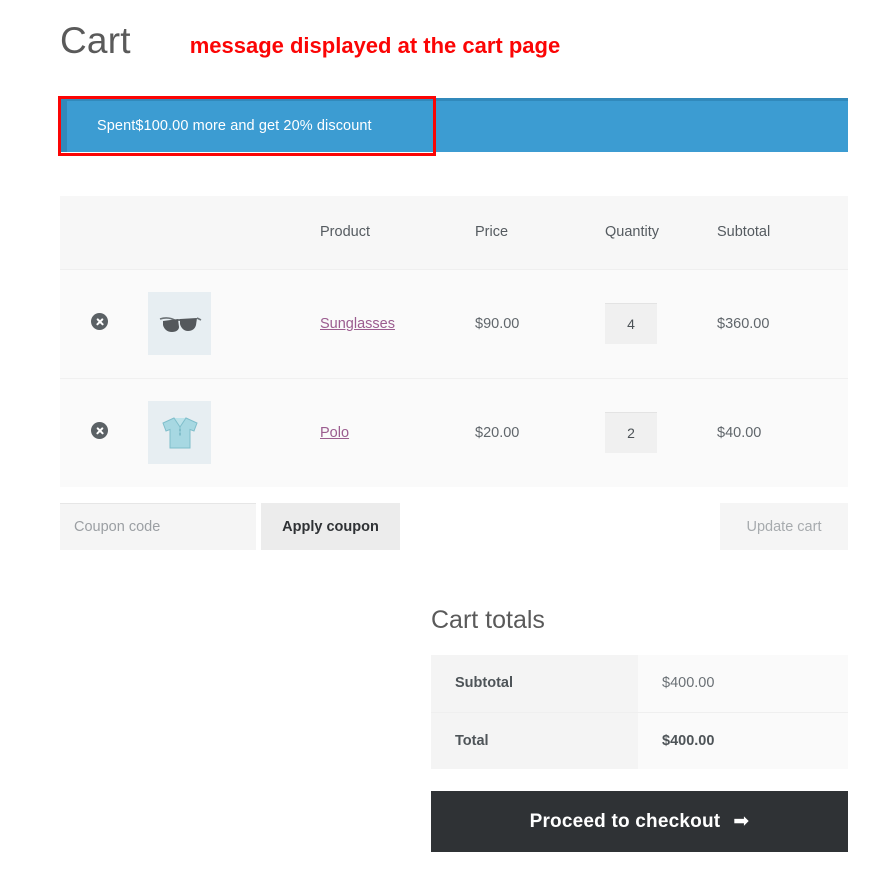  I want to click on page-header: Cart message displayed at the cart page, so click(310, 40).